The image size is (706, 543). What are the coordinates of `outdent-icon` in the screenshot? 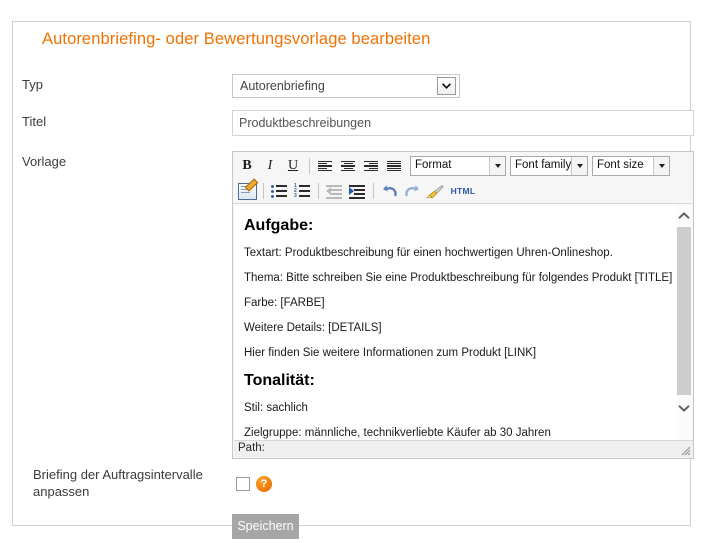 It's located at (334, 192).